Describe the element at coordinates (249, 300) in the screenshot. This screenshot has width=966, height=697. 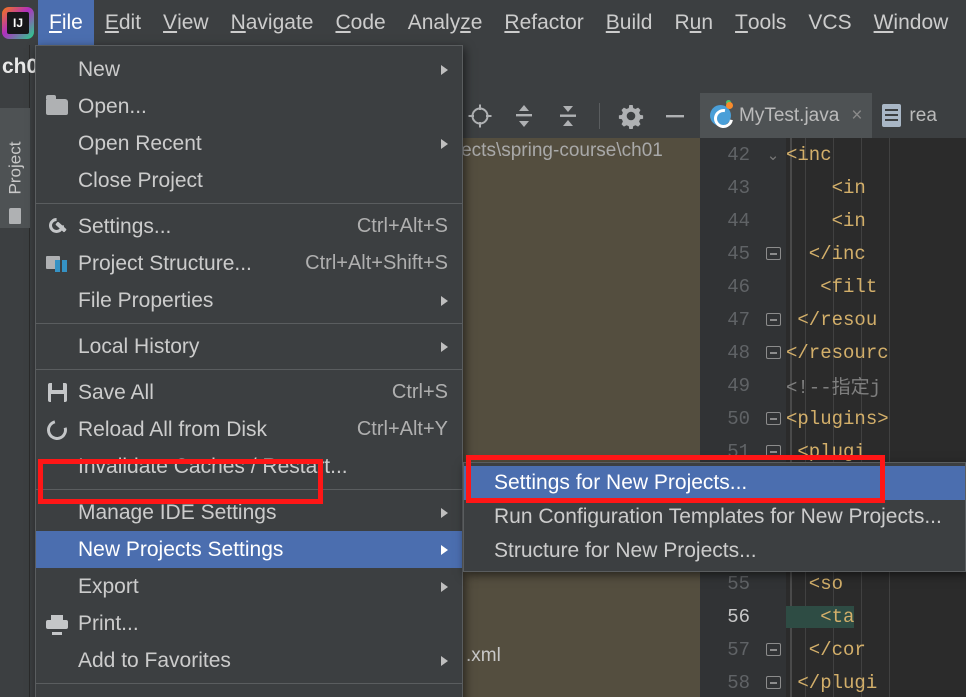
I see `file-menu-item-file-properties: File Properties` at that location.